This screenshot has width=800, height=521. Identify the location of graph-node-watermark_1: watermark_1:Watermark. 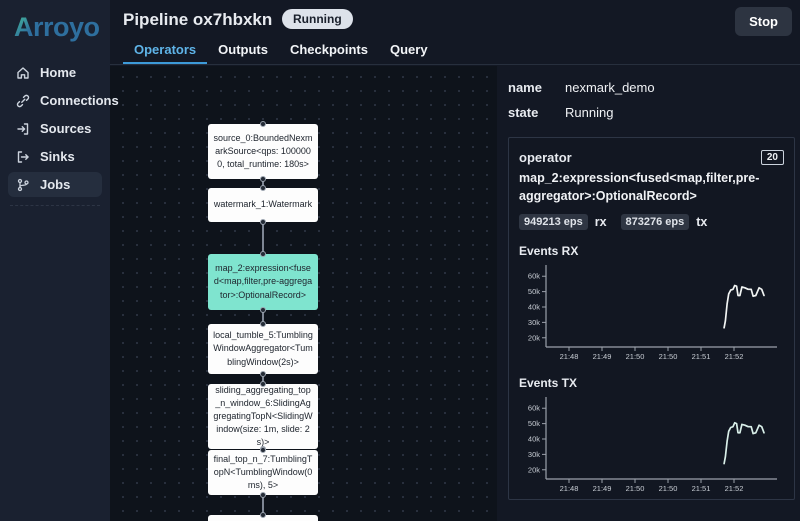
(263, 205).